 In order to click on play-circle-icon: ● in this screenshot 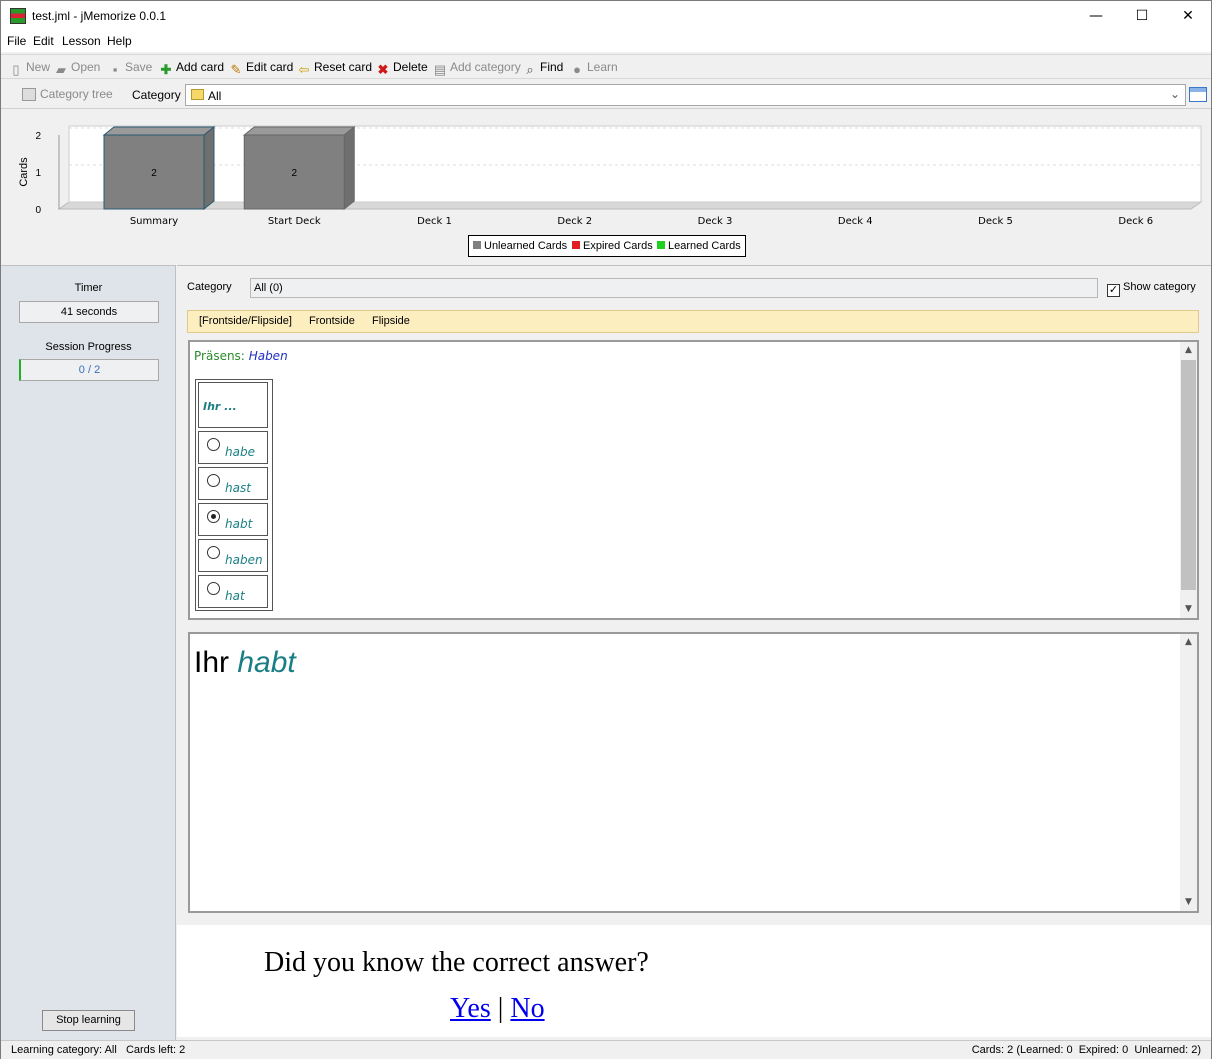, I will do `click(577, 69)`.